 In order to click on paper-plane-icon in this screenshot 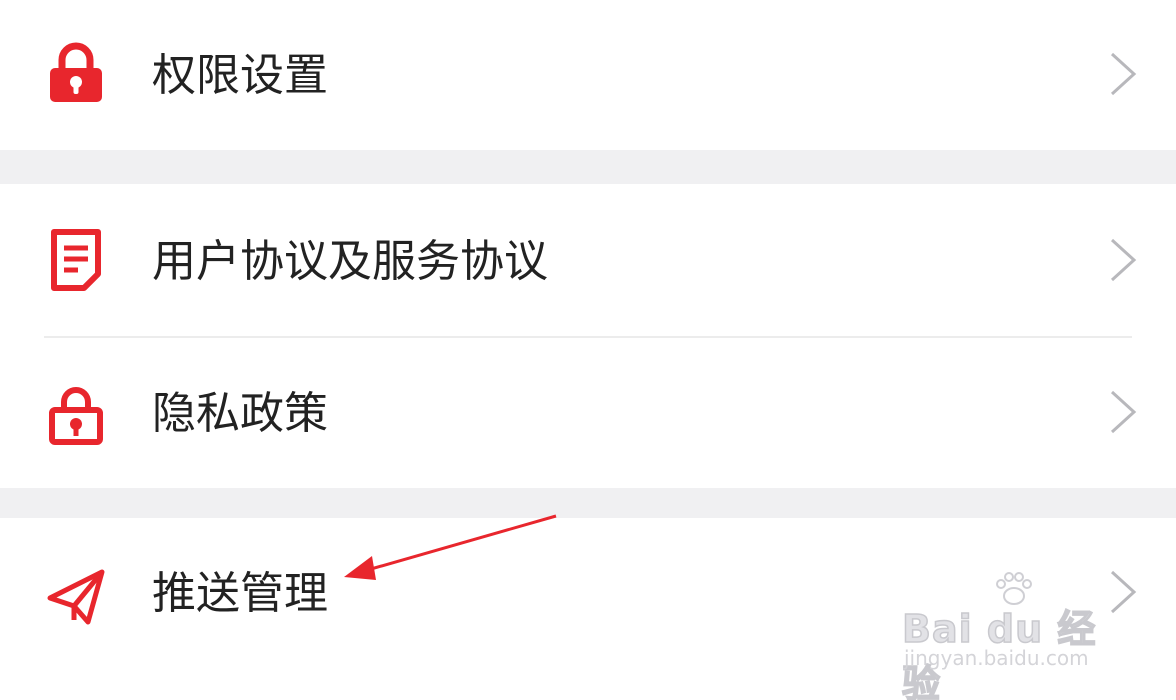, I will do `click(76, 596)`.